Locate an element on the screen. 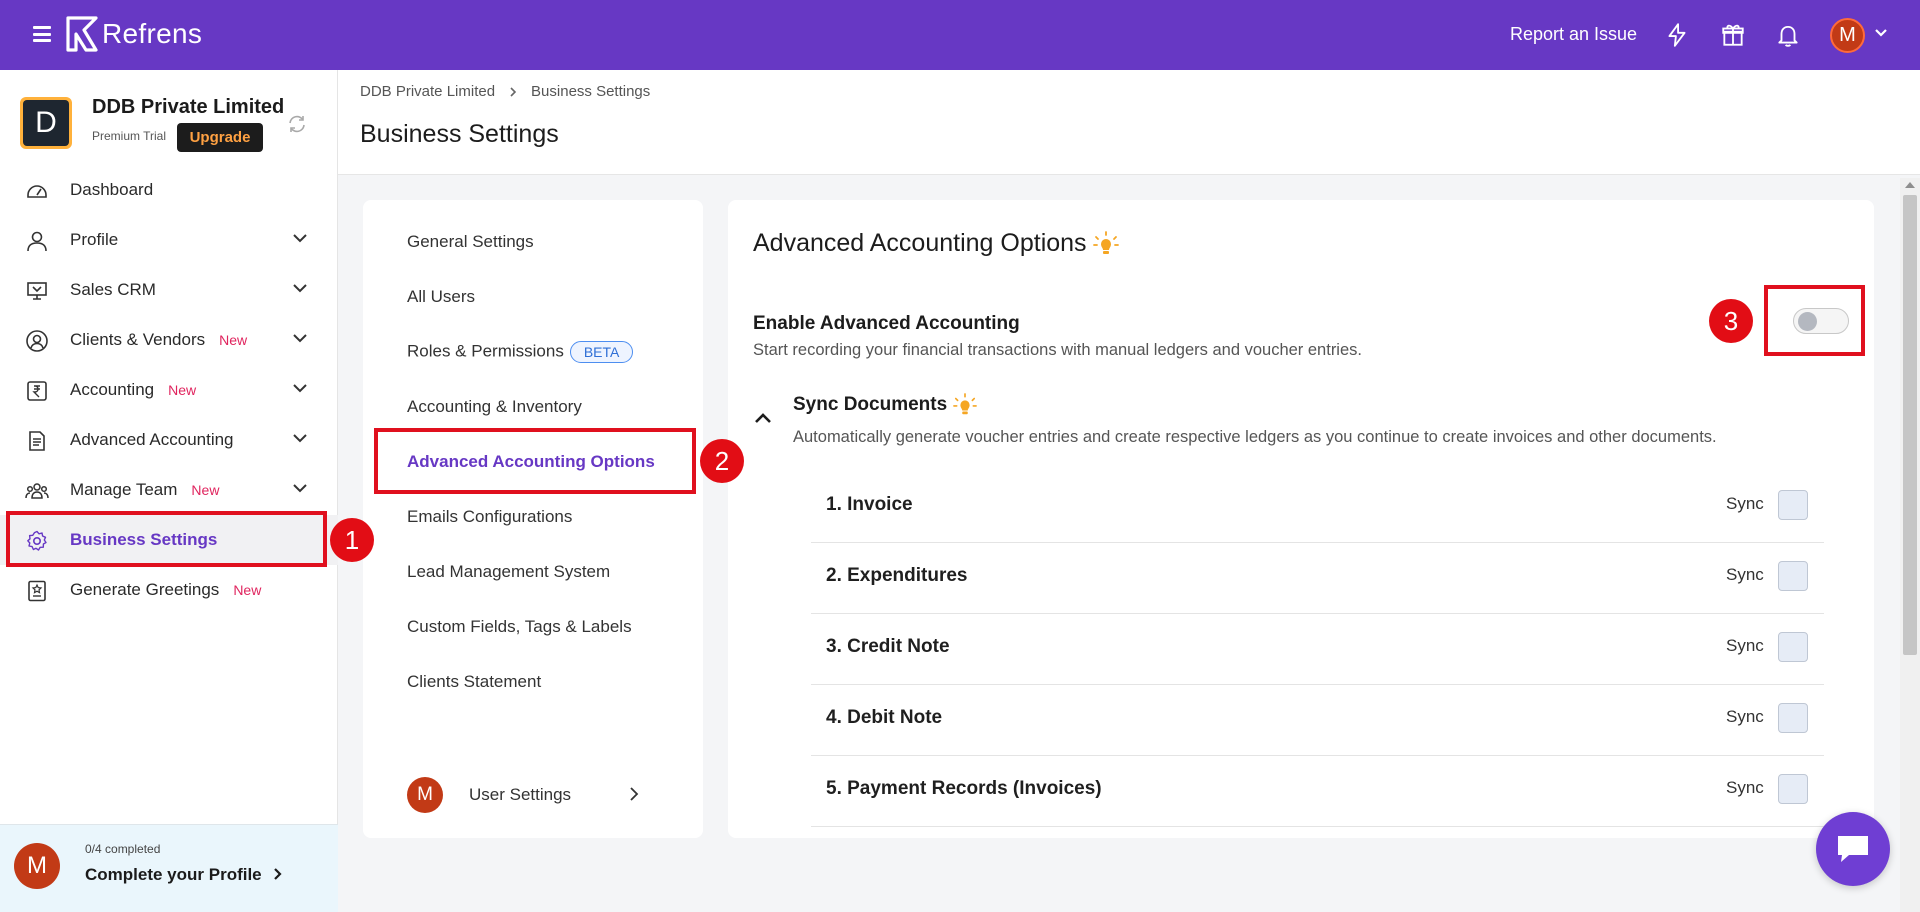  menu-item-custom-fields: Custom Fields, Tags & Labels is located at coordinates (519, 627).